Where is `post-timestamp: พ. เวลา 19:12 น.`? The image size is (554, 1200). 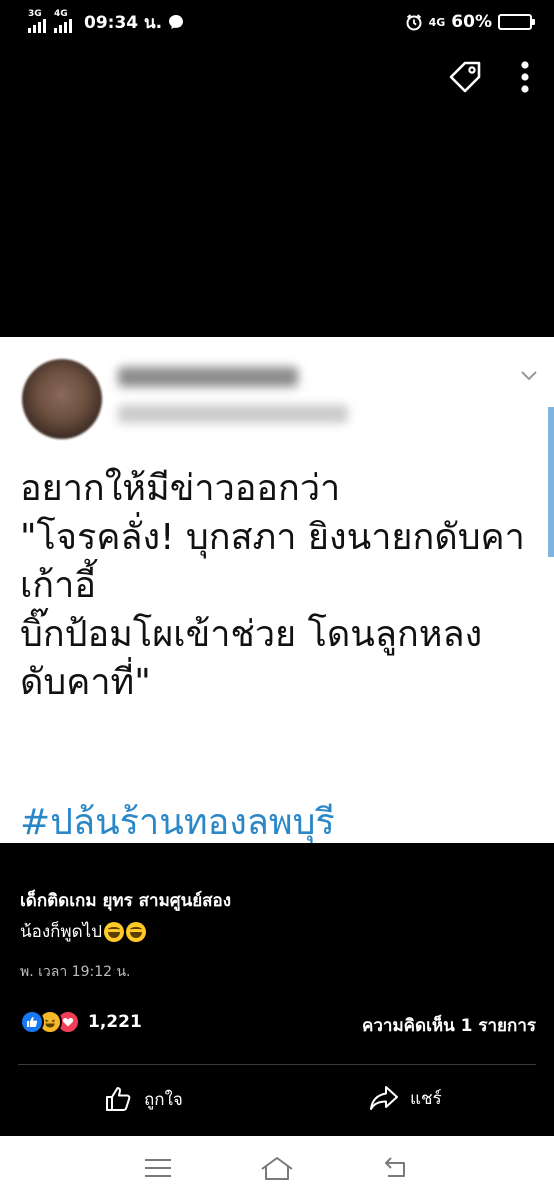
post-timestamp: พ. เวลา 19:12 น. is located at coordinates (75, 972).